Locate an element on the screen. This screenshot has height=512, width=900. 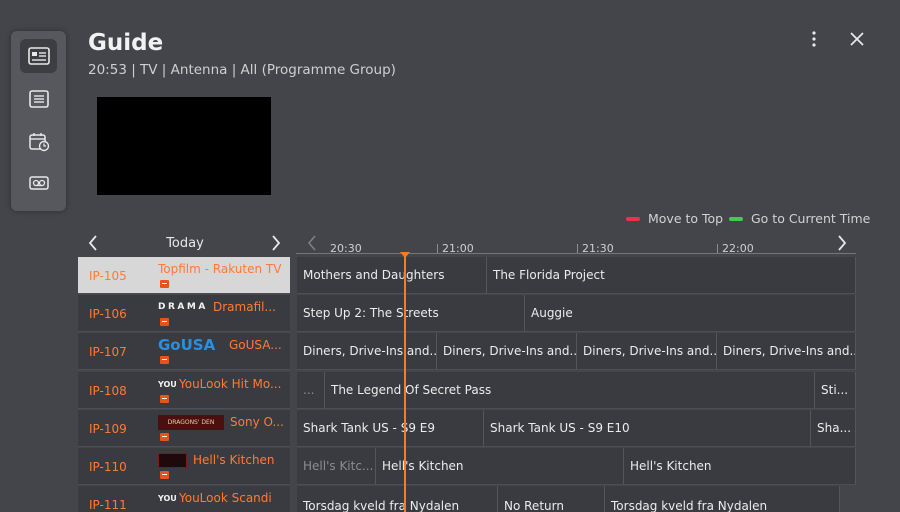
green-key-icon is located at coordinates (736, 218).